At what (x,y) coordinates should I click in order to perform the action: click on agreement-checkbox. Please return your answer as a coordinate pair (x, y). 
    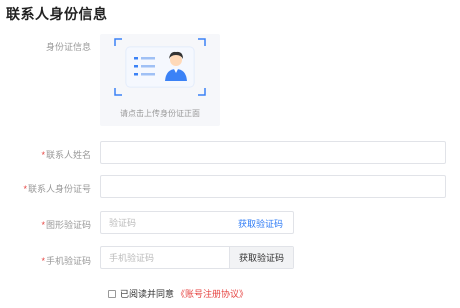
    Looking at the image, I should click on (112, 293).